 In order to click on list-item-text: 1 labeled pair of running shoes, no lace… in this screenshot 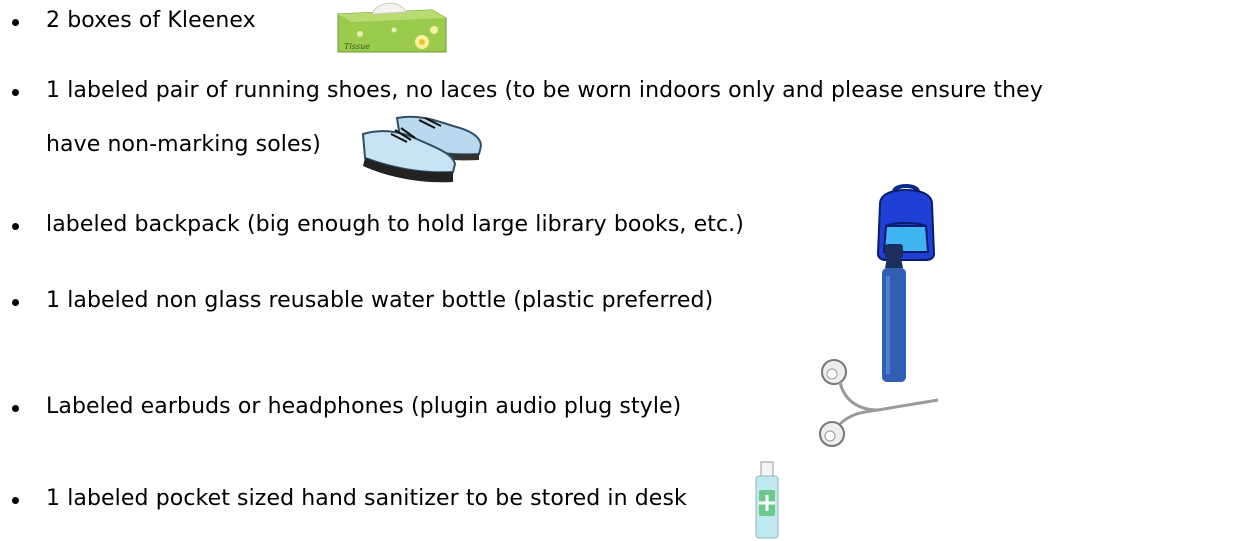, I will do `click(544, 90)`.